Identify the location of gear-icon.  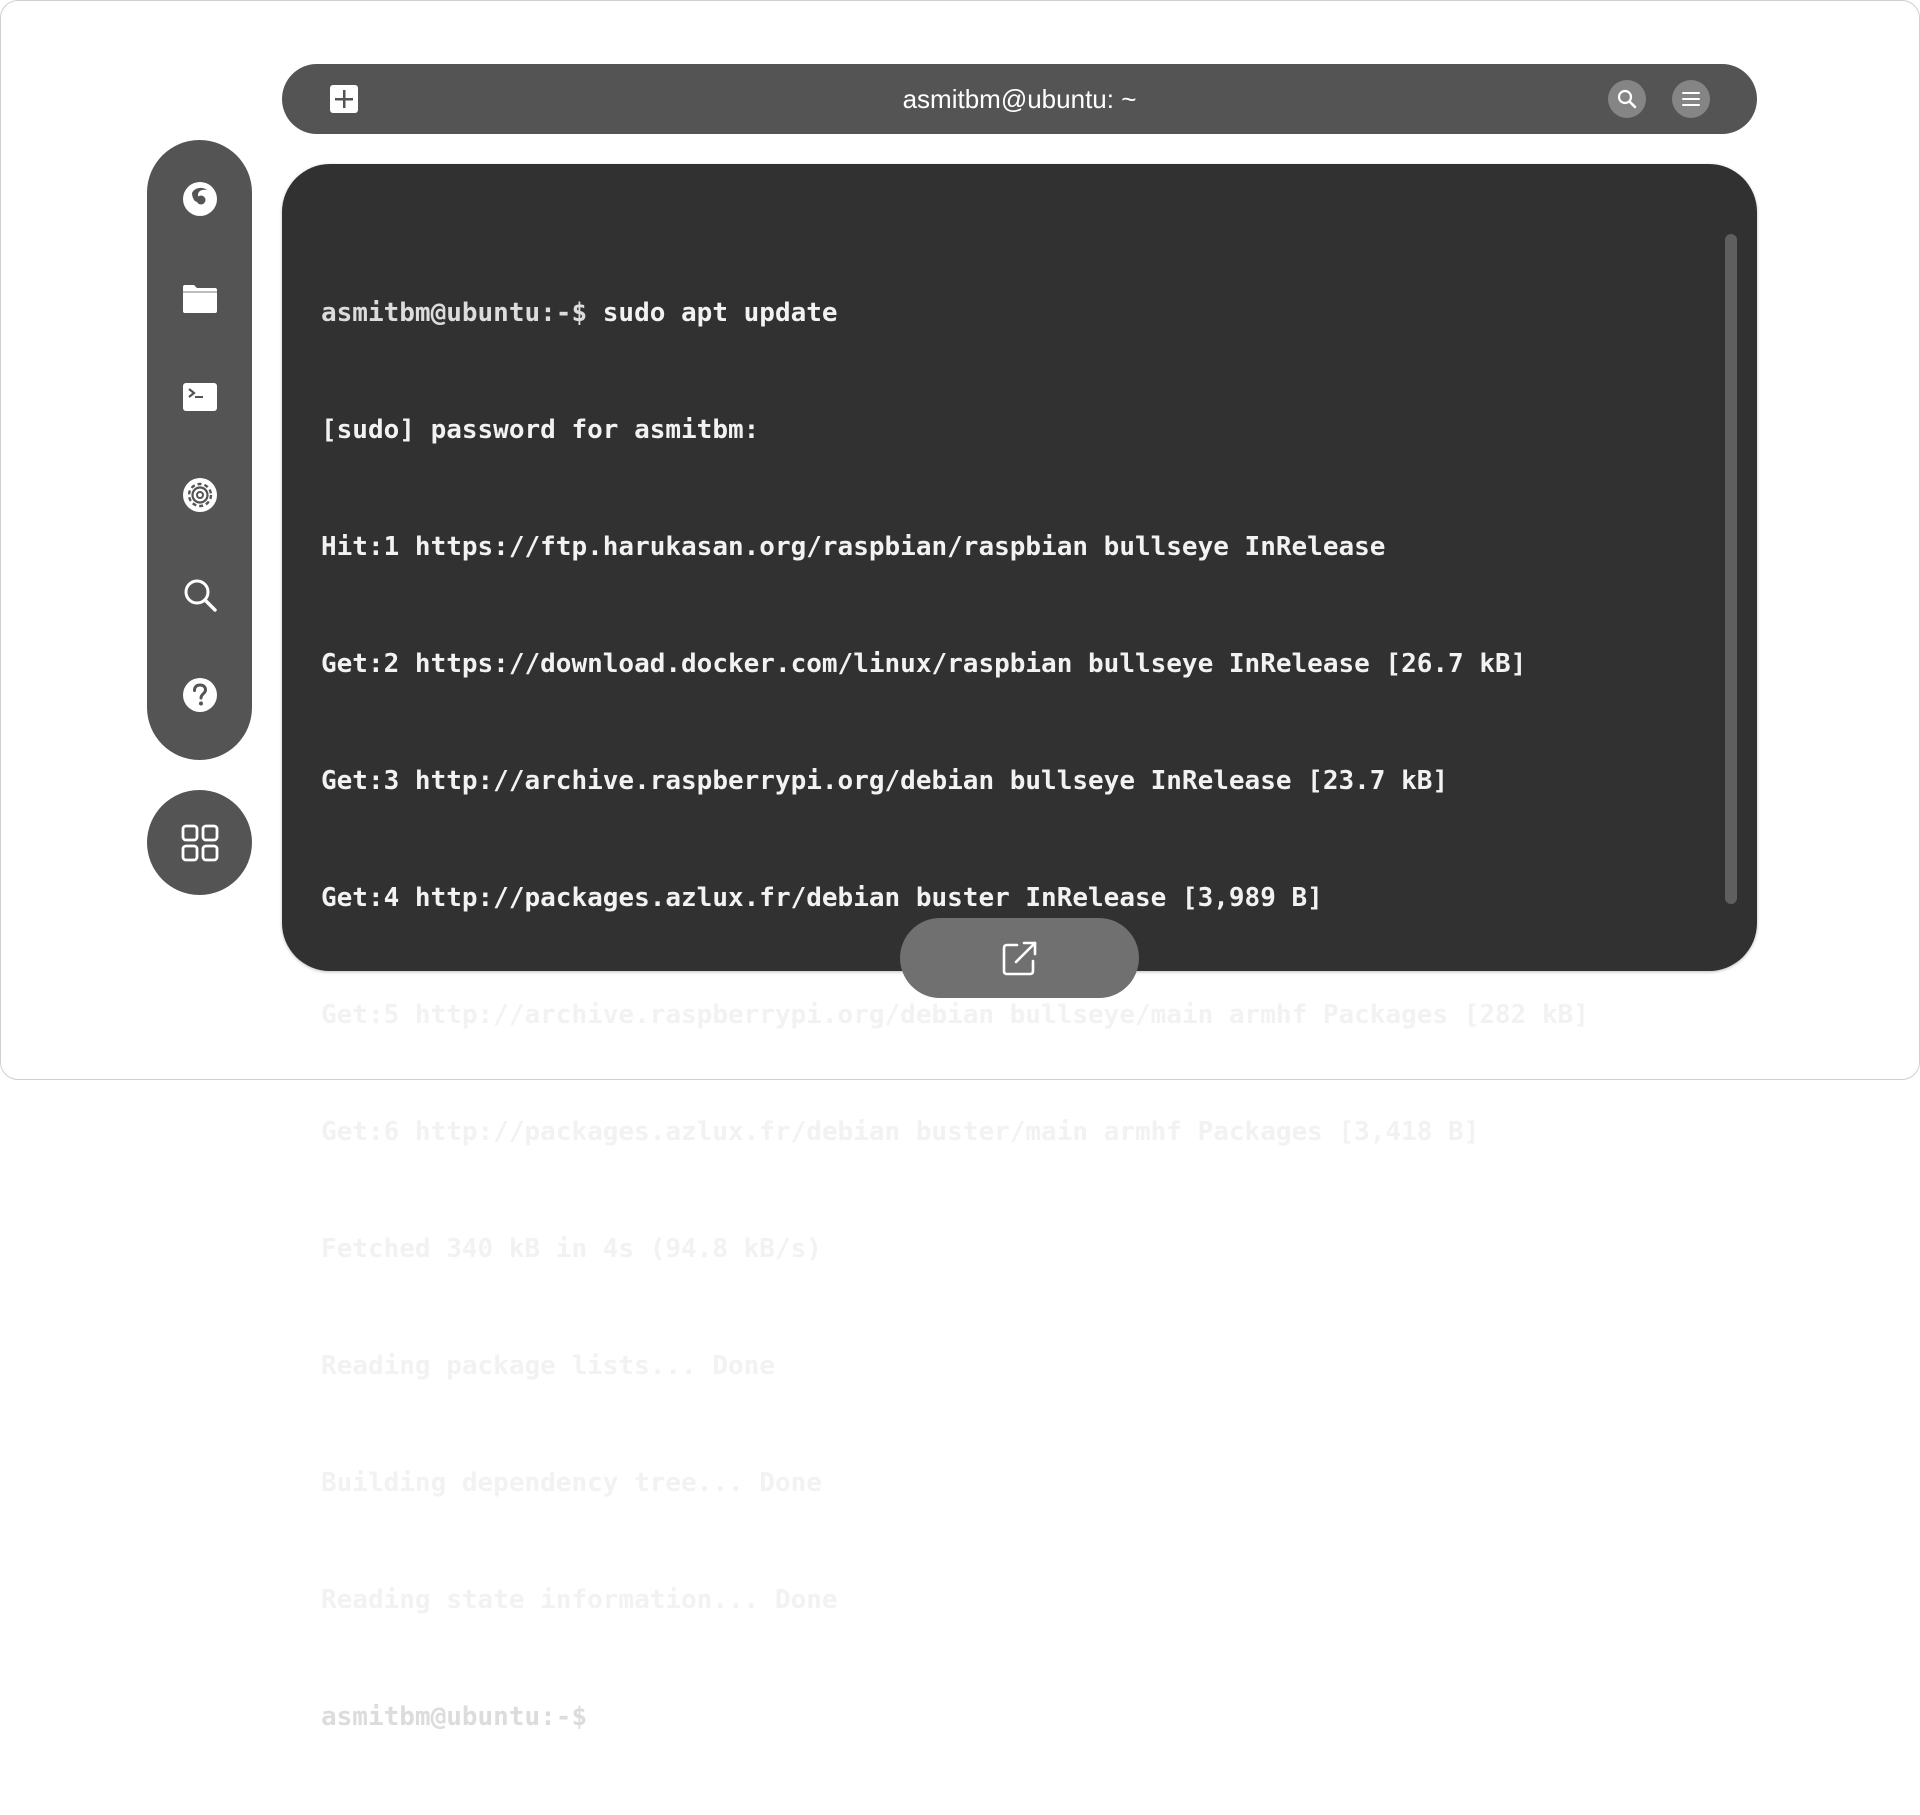
(200, 495).